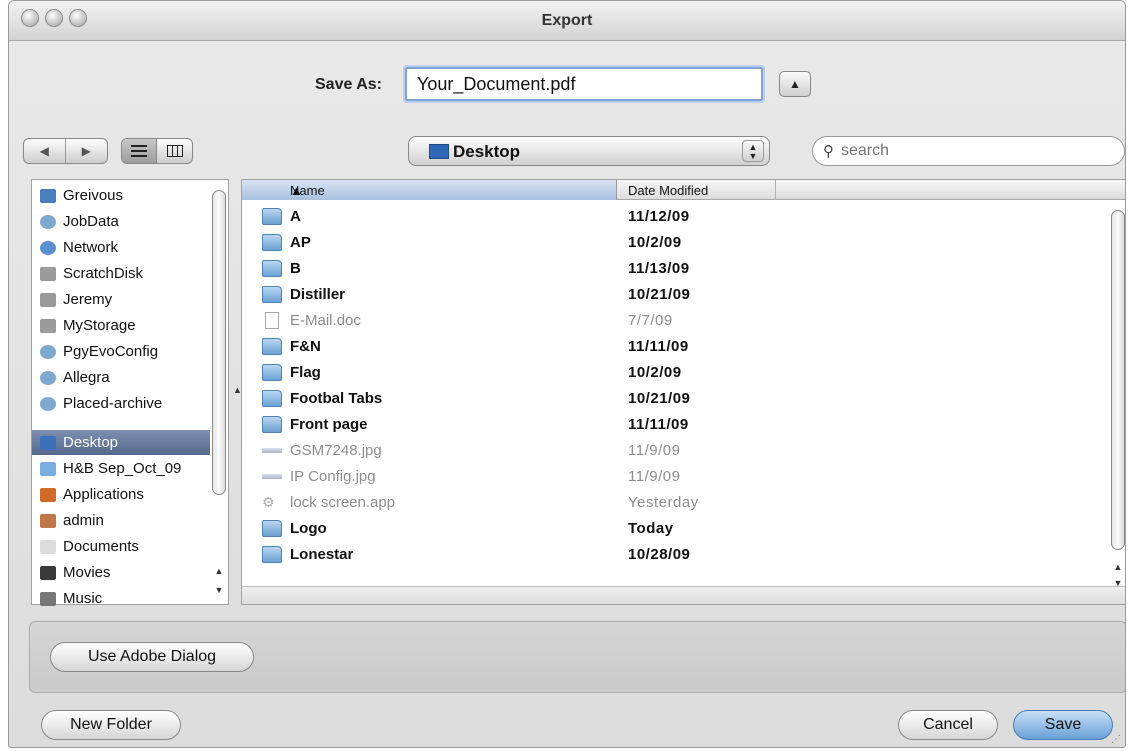 The image size is (1129, 751). Describe the element at coordinates (659, 554) in the screenshot. I see `file-date: 10/28/09` at that location.